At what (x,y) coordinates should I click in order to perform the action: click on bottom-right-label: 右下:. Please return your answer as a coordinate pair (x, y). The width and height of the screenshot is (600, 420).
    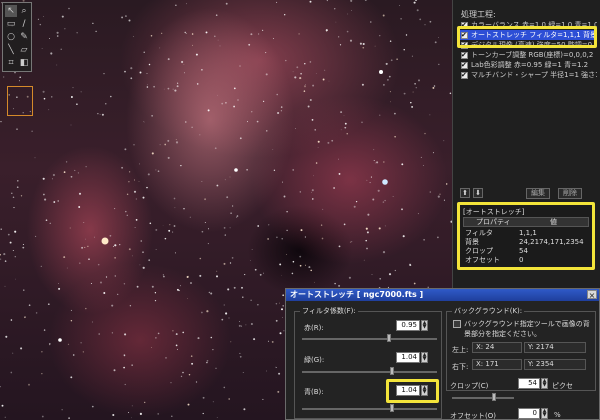
    Looking at the image, I should click on (460, 367).